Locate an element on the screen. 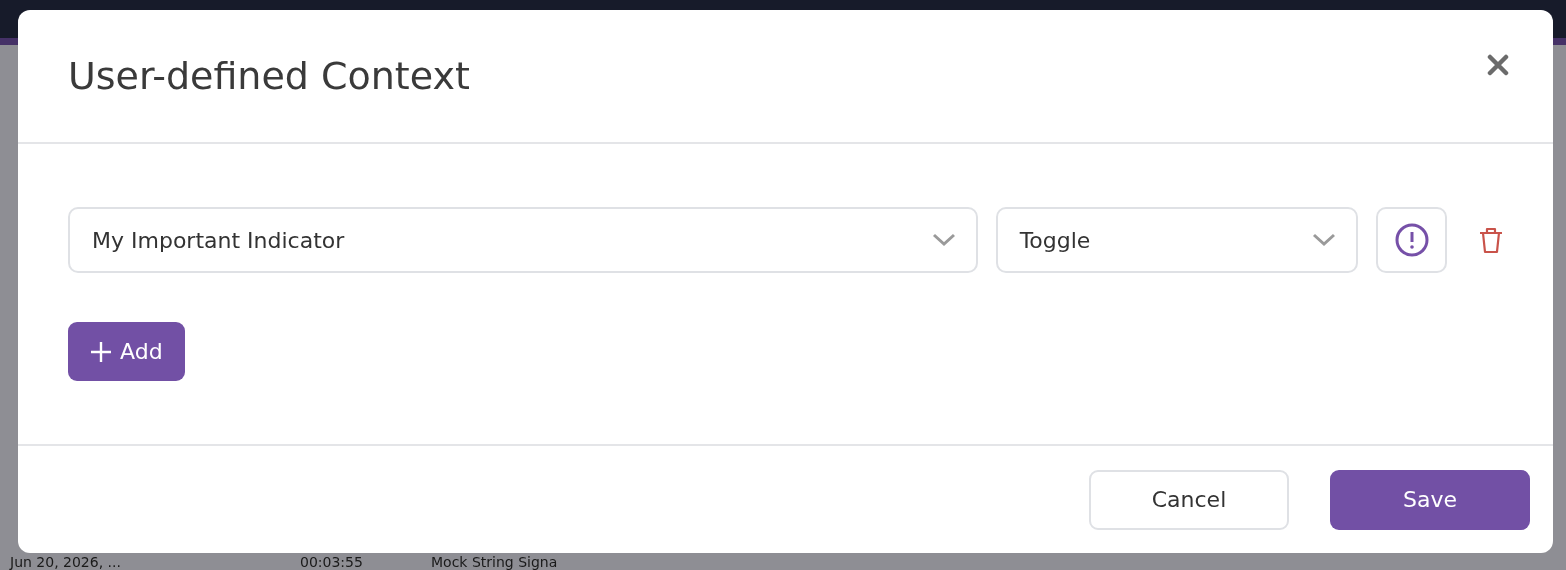  dialog-title: User-defined Context is located at coordinates (269, 76).